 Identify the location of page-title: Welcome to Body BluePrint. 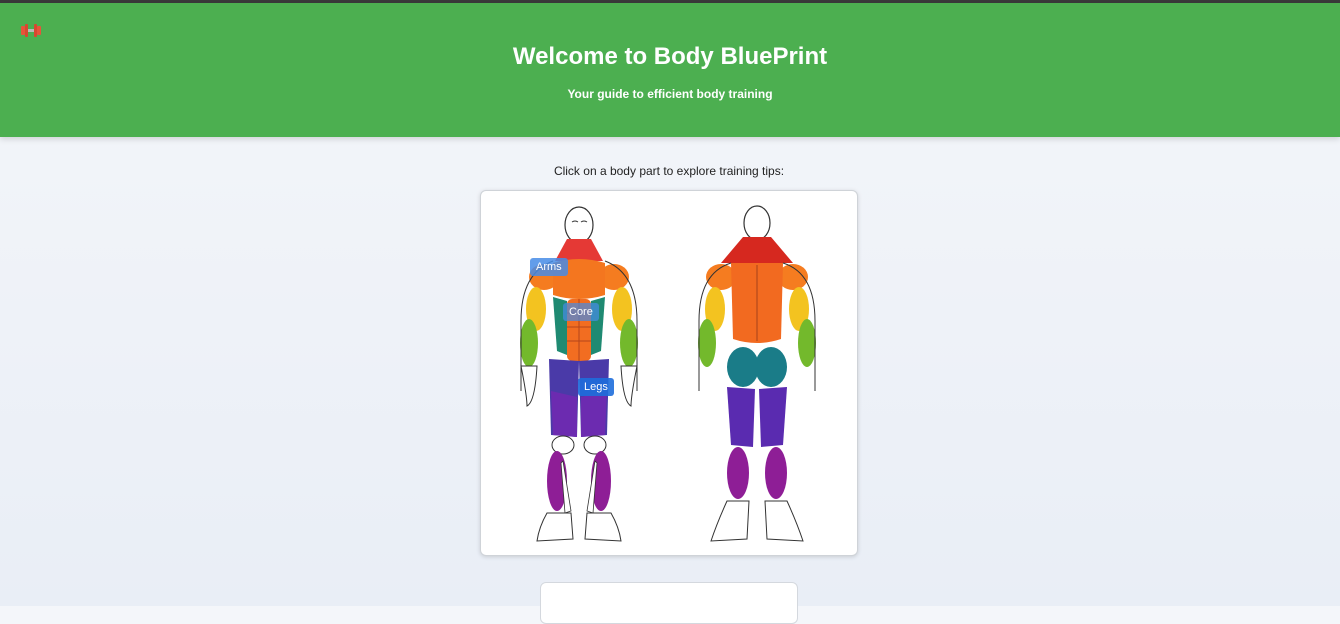
(670, 56).